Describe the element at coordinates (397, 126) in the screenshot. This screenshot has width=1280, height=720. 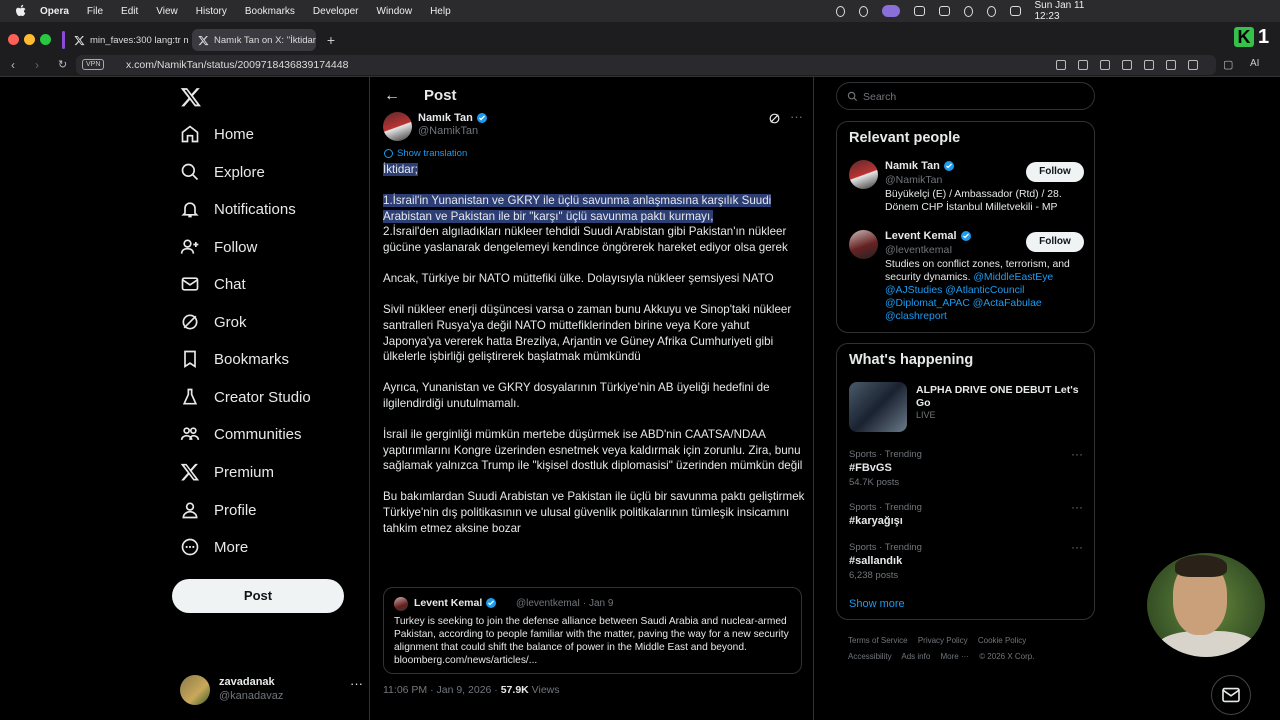
I see `author-avatar` at that location.